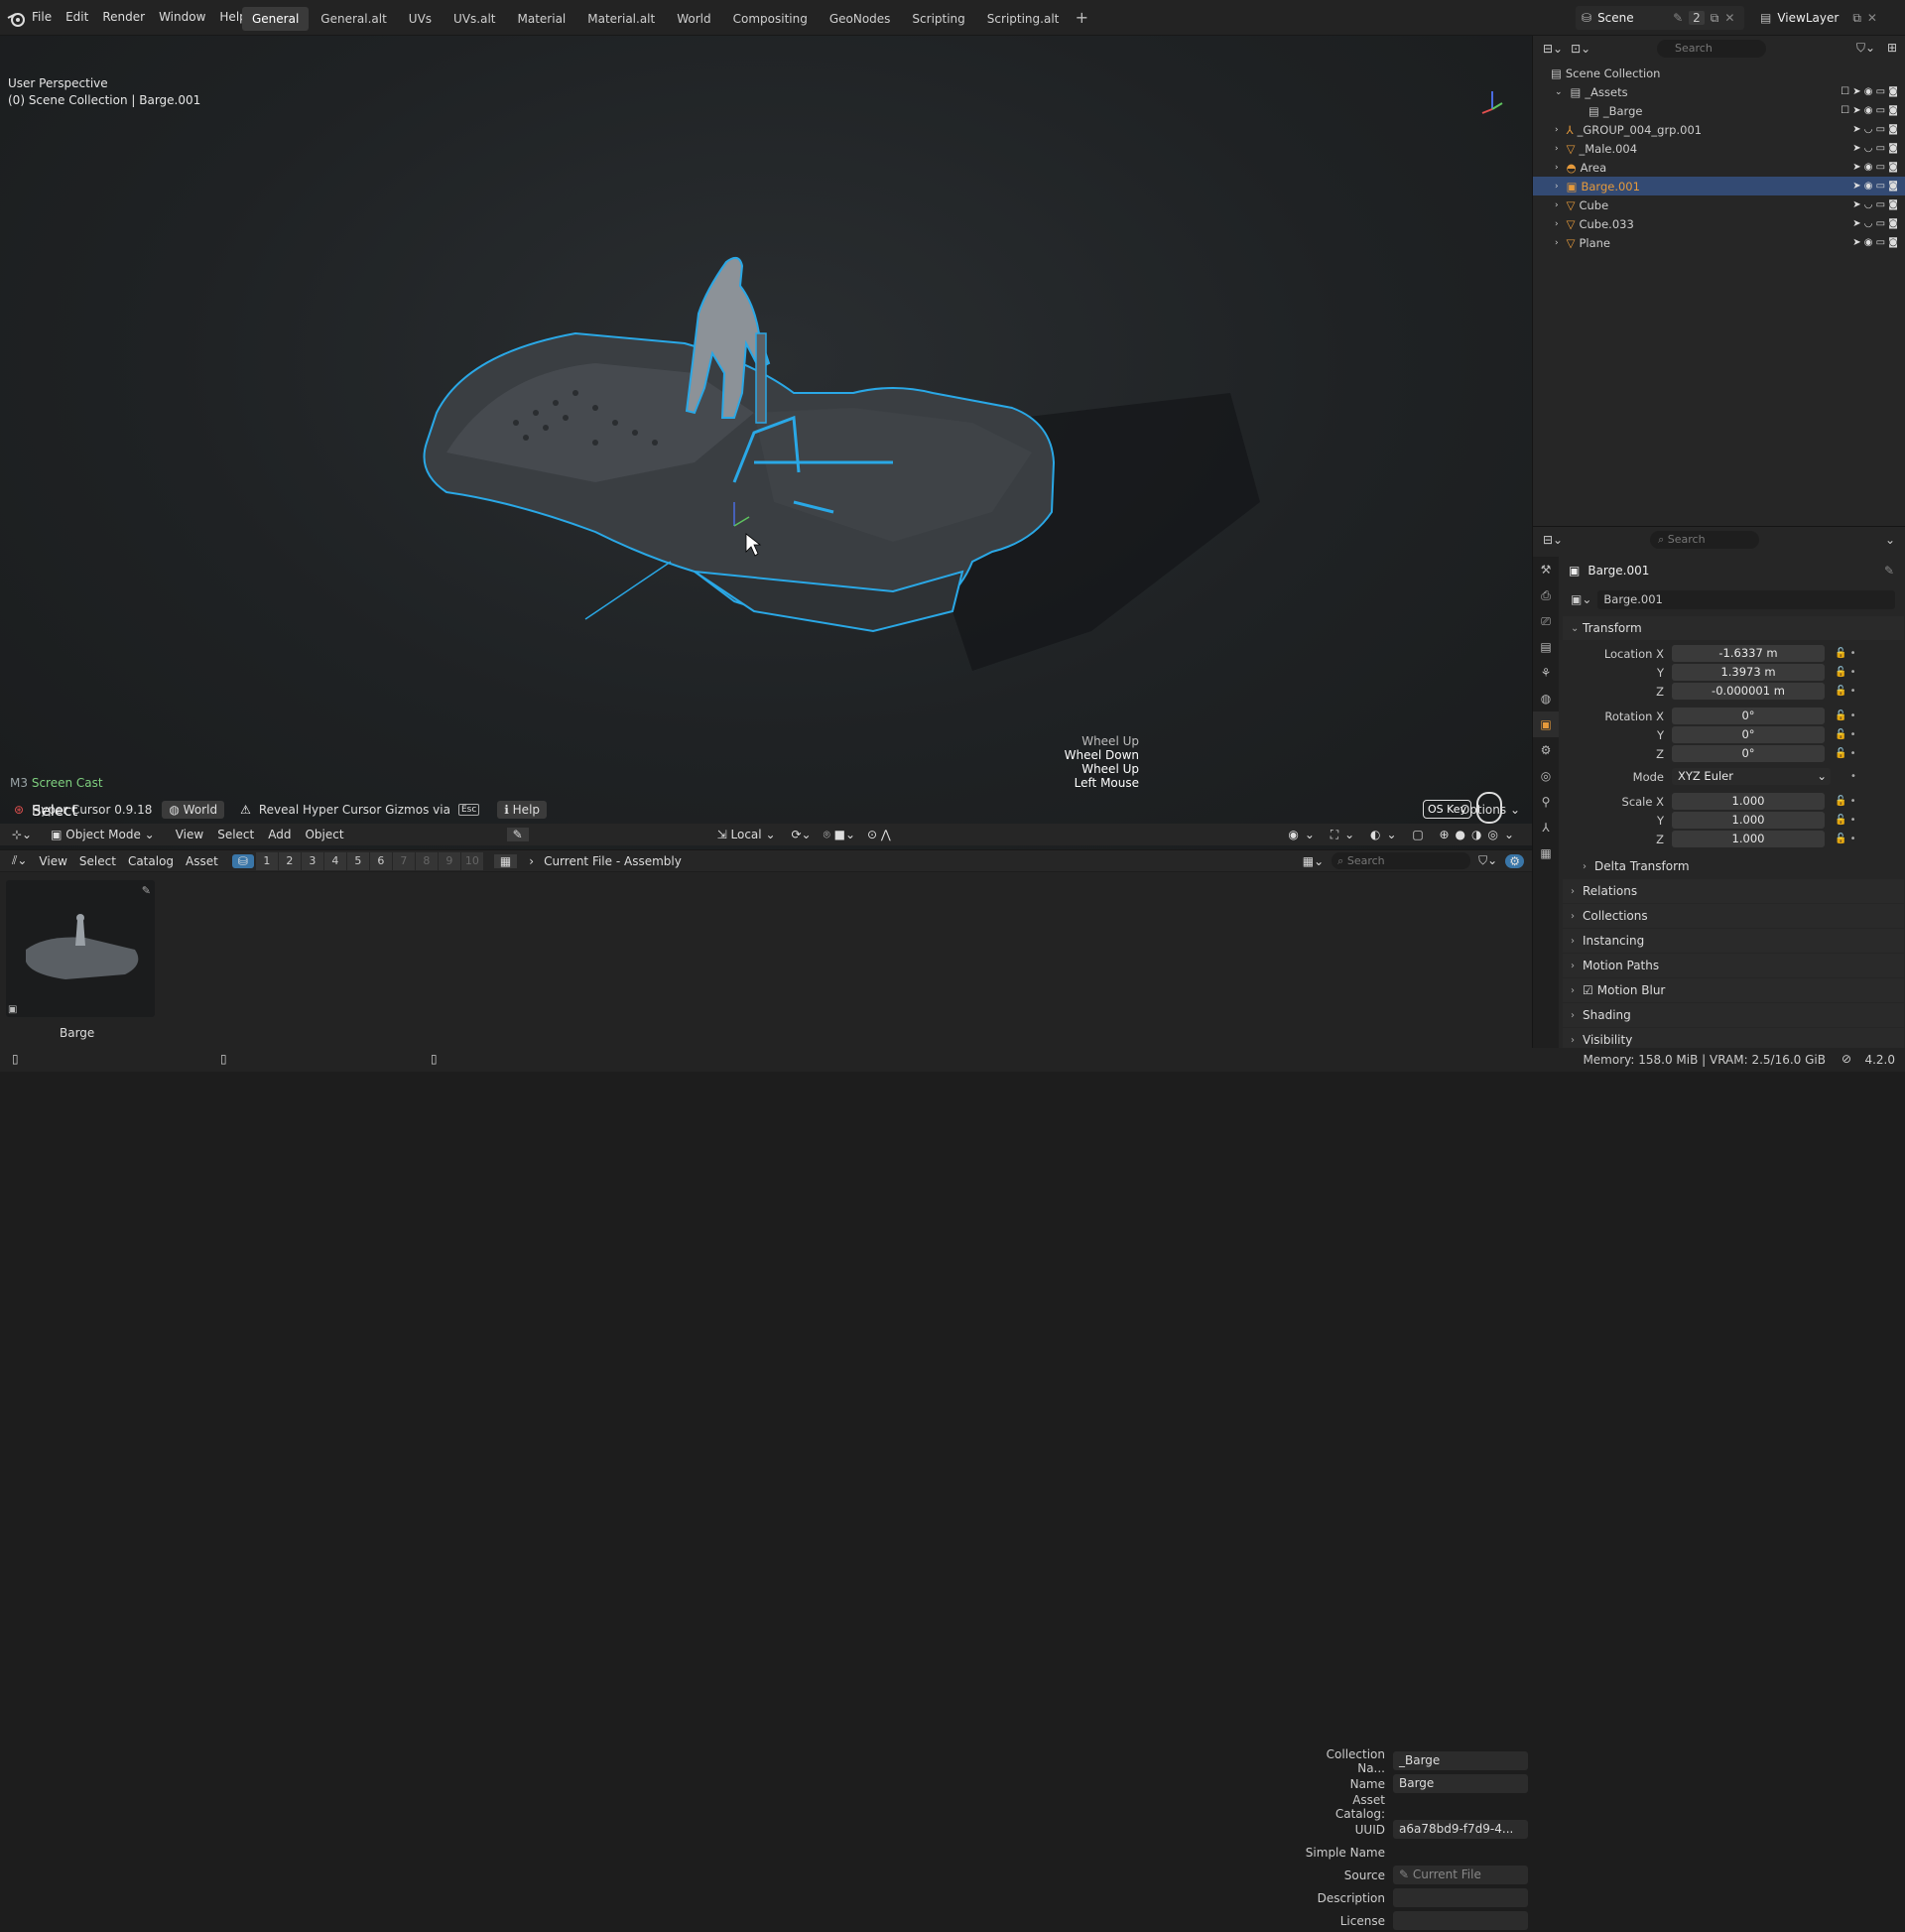  What do you see at coordinates (1748, 839) in the screenshot?
I see `scale-z-field: 1.000` at bounding box center [1748, 839].